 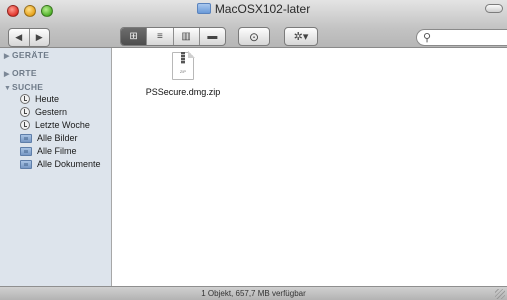 I want to click on folder-icon, so click(x=203, y=8).